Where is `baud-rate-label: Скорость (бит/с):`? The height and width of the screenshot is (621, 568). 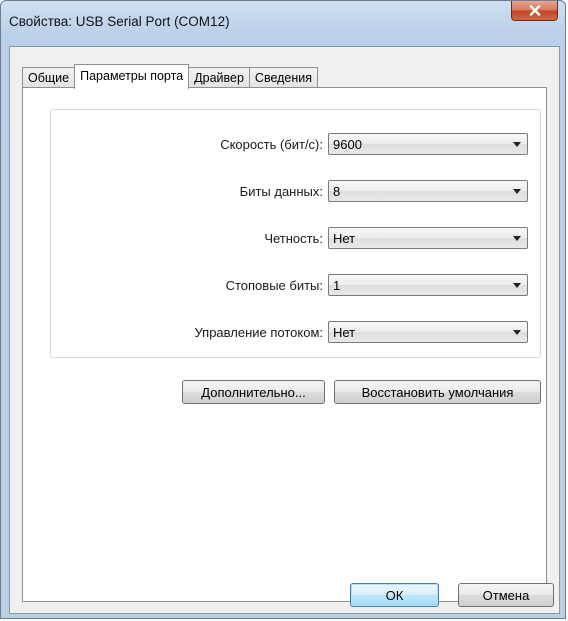
baud-rate-label: Скорость (бит/с): is located at coordinates (271, 144).